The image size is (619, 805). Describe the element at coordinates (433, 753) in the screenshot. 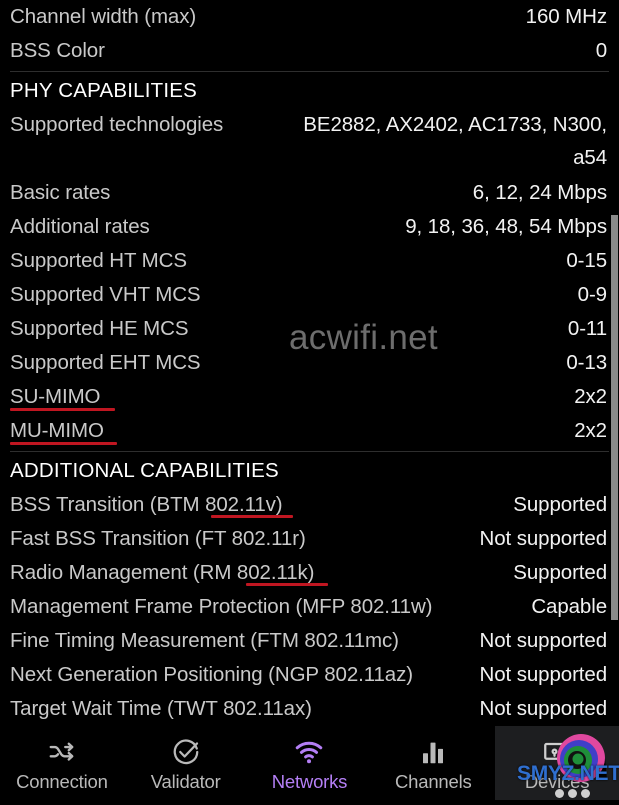

I see `bar-chart-icon` at that location.